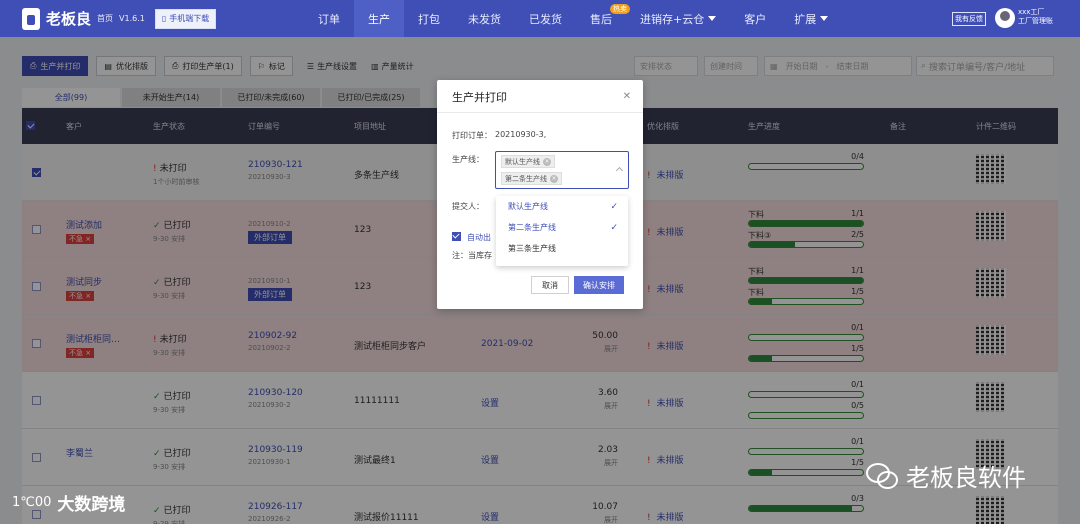 The height and width of the screenshot is (524, 1080). I want to click on nav-item-3: 未发货, so click(484, 18).